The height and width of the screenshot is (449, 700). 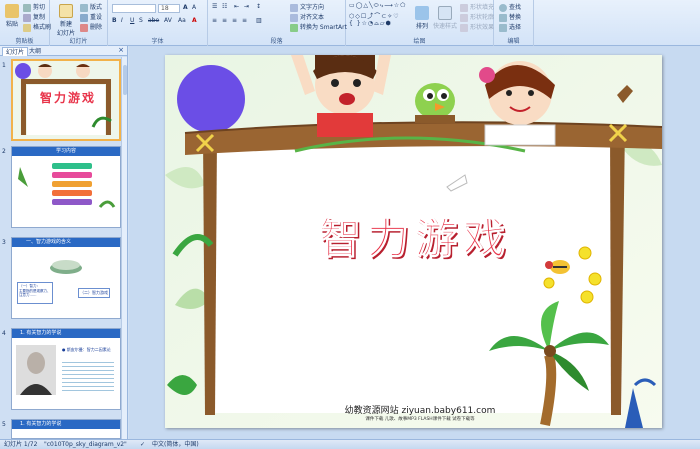 I want to click on shape-fill-button: 形状填充, so click(x=477, y=7).